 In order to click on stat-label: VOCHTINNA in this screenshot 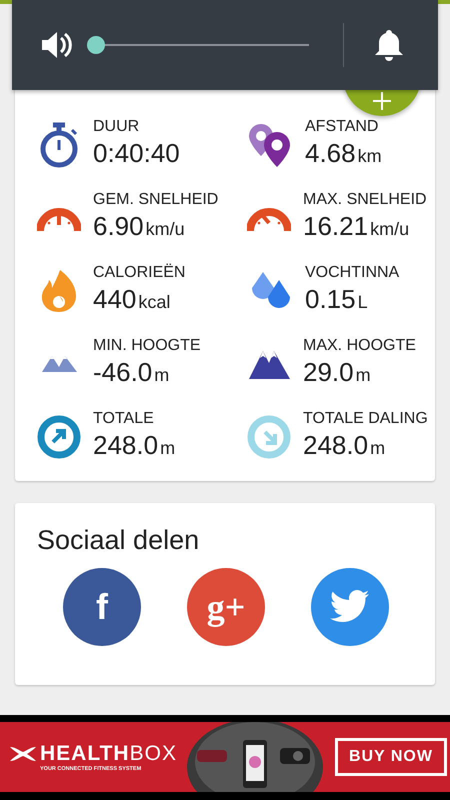, I will do `click(352, 273)`.